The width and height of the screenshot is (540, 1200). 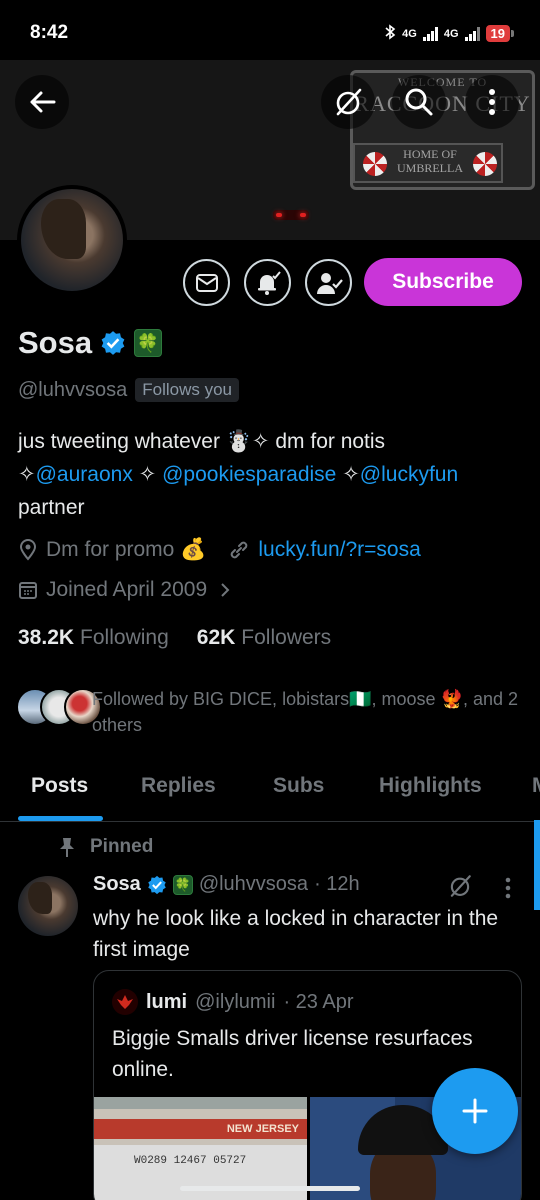 What do you see at coordinates (270, 786) in the screenshot?
I see `profile-tabs: Posts Replies Subs Highlights M` at bounding box center [270, 786].